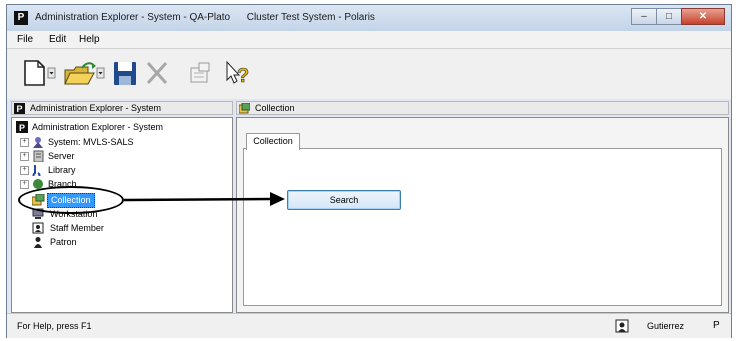 The image size is (738, 341). Describe the element at coordinates (38, 142) in the screenshot. I see `system-icon` at that location.